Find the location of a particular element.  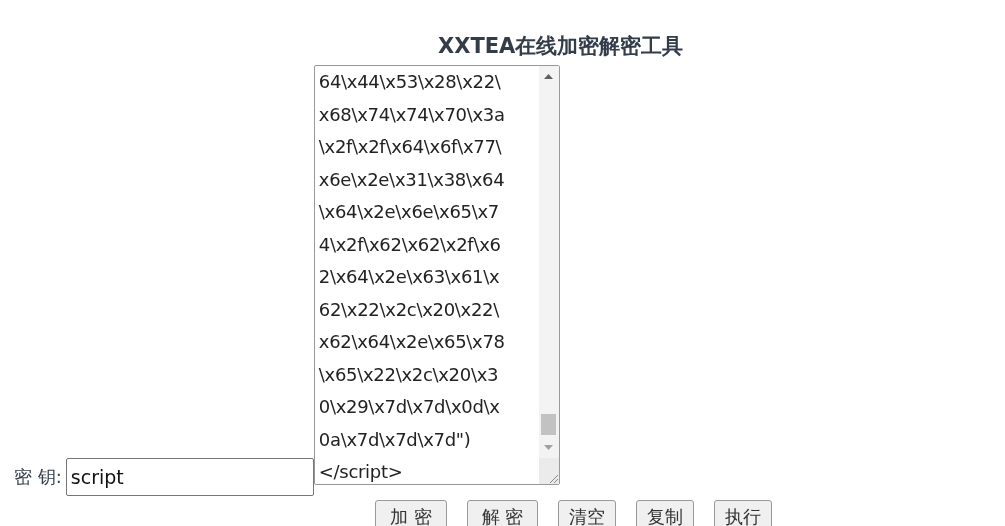

clear-button: 清空 is located at coordinates (587, 513).